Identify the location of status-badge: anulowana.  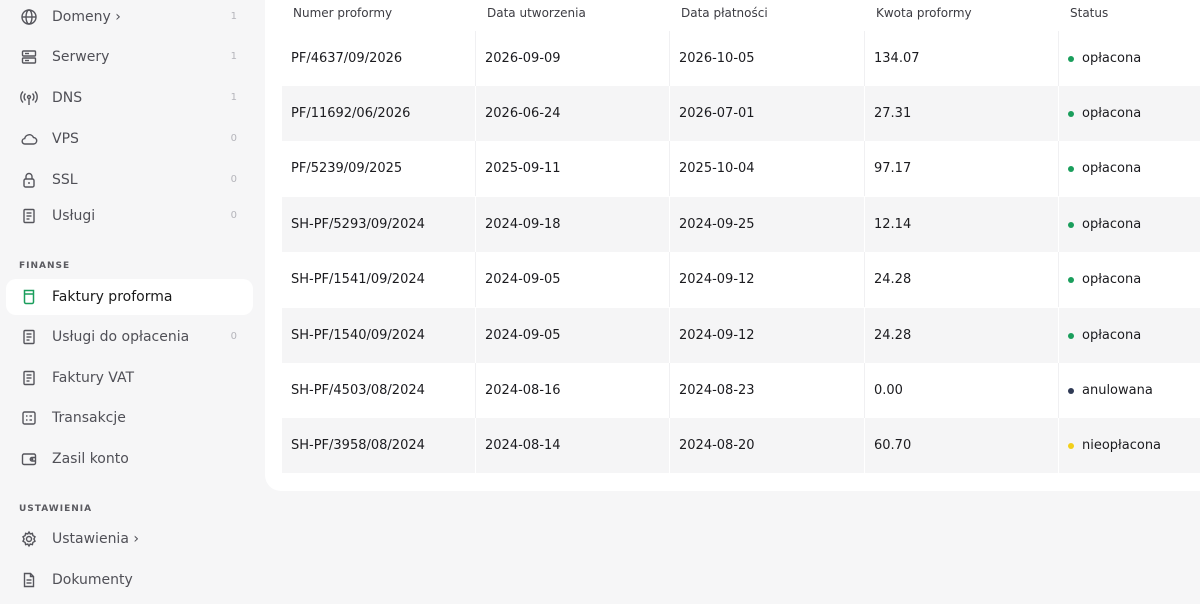
(1117, 390).